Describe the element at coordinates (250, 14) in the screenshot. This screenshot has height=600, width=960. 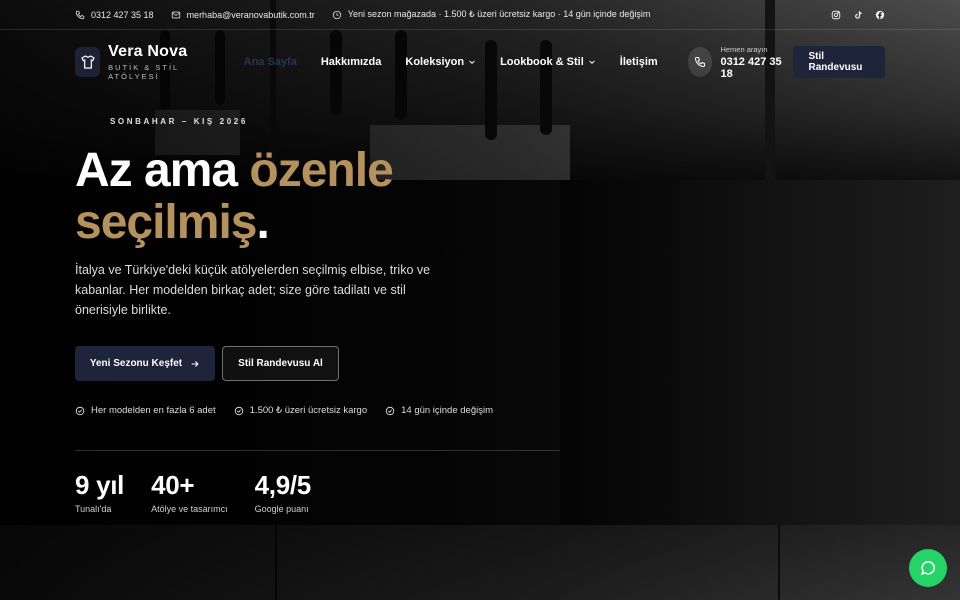
I see `topbar-email-text: merhaba@veranovabutik.com.tr` at that location.